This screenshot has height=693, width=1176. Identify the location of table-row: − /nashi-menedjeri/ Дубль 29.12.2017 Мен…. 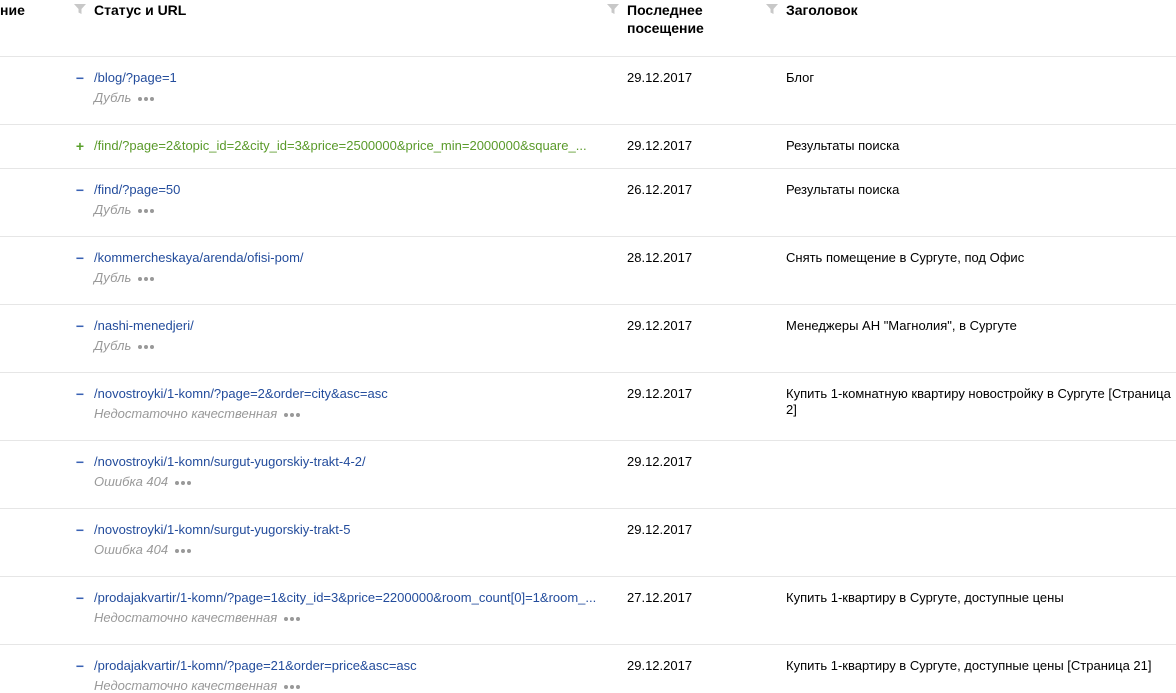
(588, 339).